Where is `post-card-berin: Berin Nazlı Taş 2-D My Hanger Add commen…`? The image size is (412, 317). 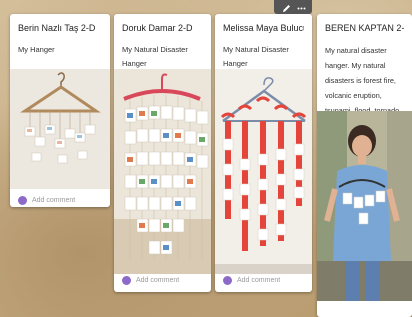 post-card-berin: Berin Nazlı Taş 2-D My Hanger Add commen… is located at coordinates (60, 110).